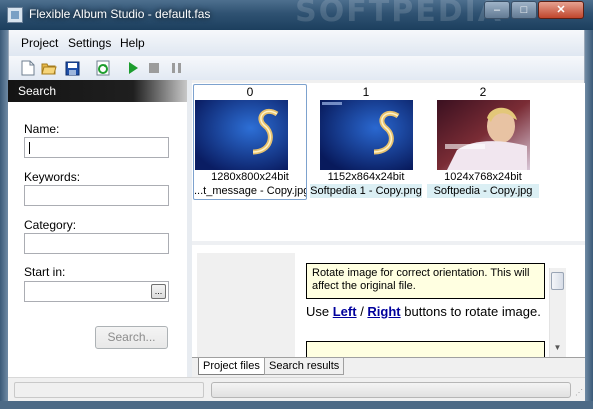 The height and width of the screenshot is (409, 593). Describe the element at coordinates (366, 92) in the screenshot. I see `thumbnail-index: 1` at that location.